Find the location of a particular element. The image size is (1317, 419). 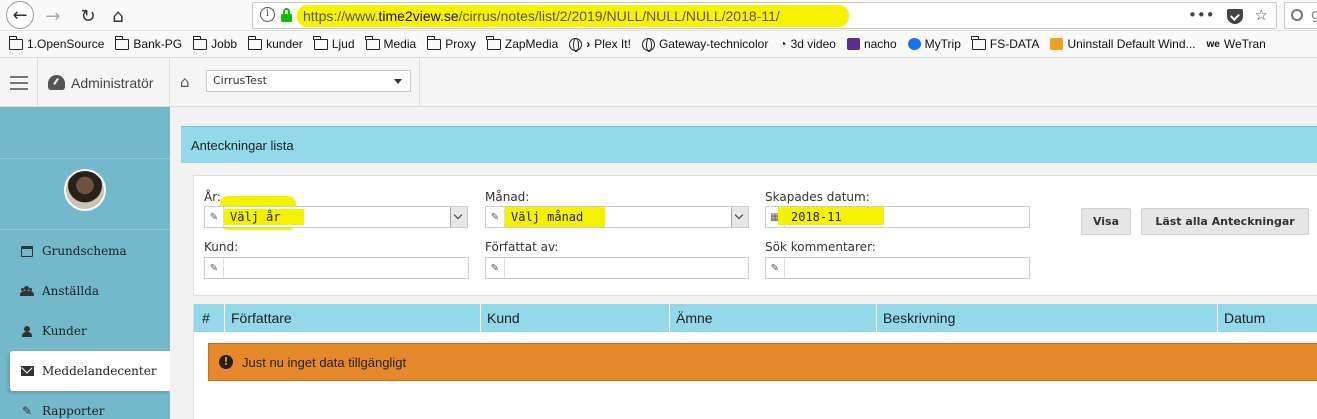

warning-icon: ! is located at coordinates (226, 362).